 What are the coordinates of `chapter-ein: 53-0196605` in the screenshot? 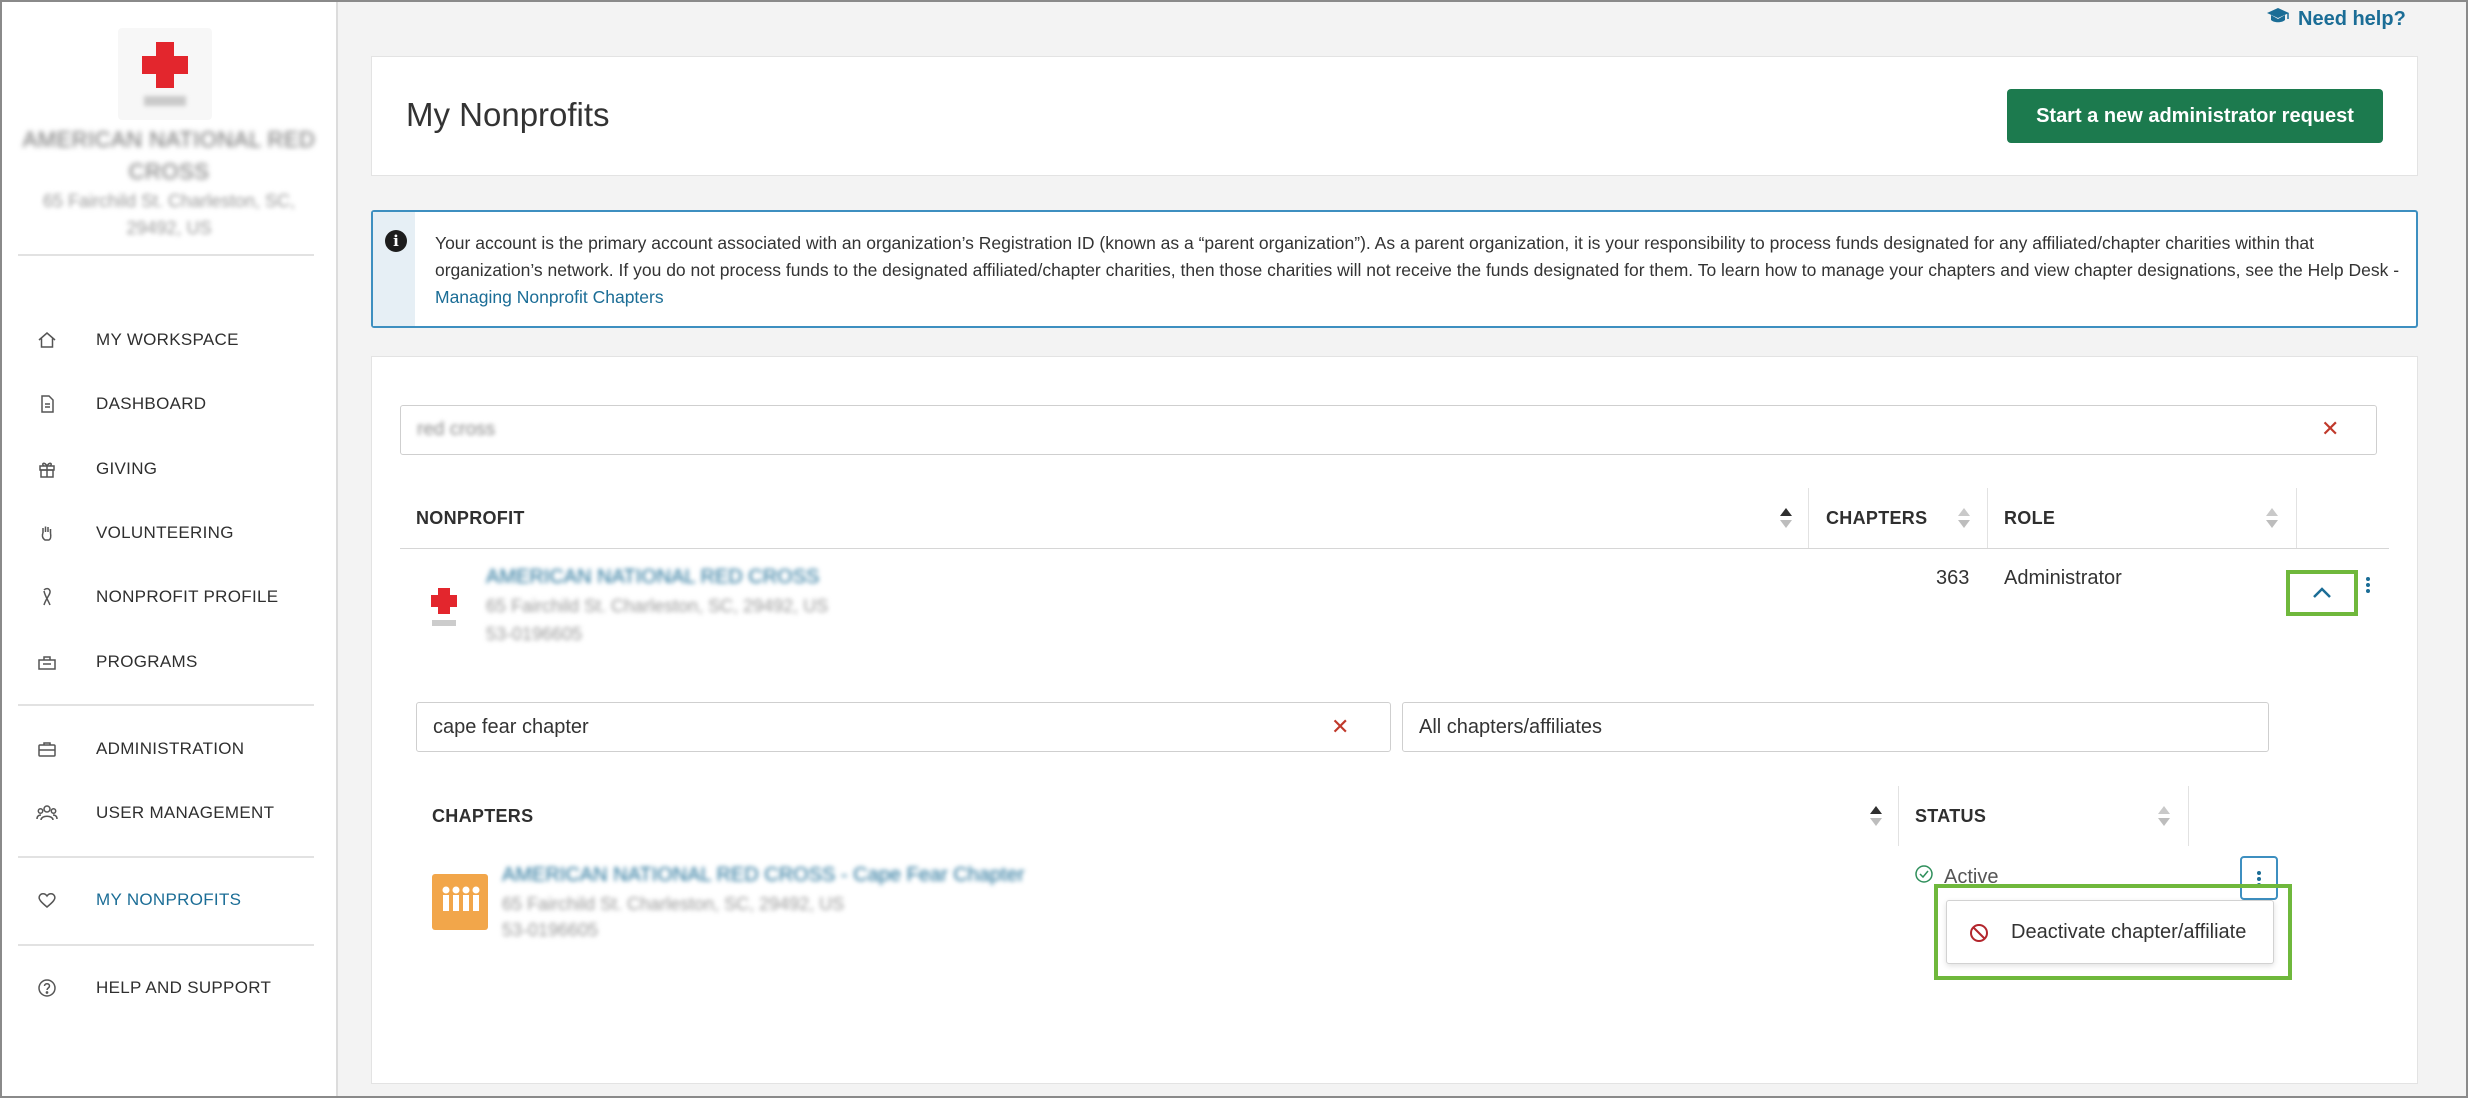 It's located at (550, 930).